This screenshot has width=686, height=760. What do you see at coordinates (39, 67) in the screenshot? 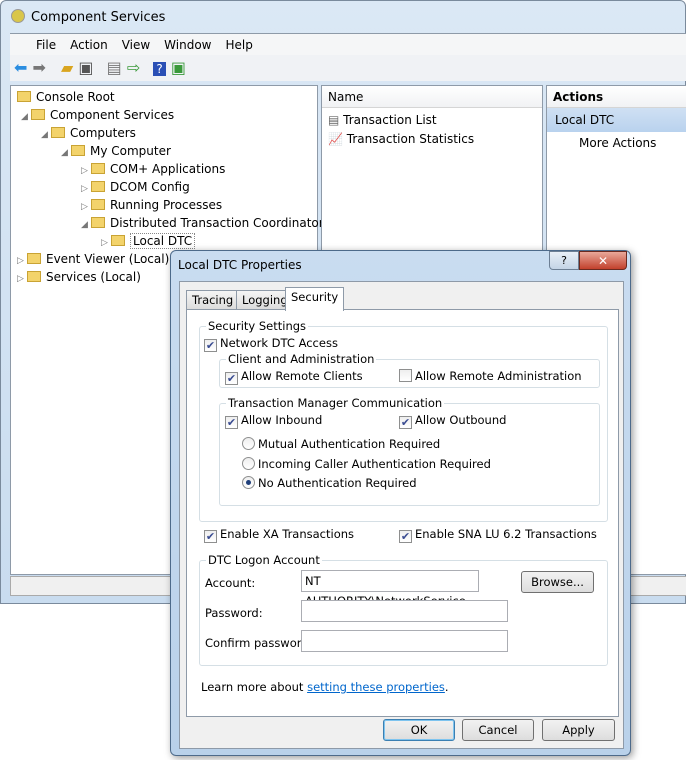
I see `forward-icon: ➡` at bounding box center [39, 67].